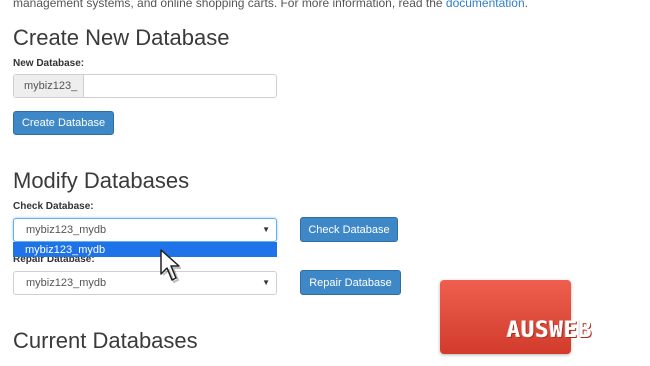 The width and height of the screenshot is (650, 366). What do you see at coordinates (180, 86) in the screenshot?
I see `new-database-input` at bounding box center [180, 86].